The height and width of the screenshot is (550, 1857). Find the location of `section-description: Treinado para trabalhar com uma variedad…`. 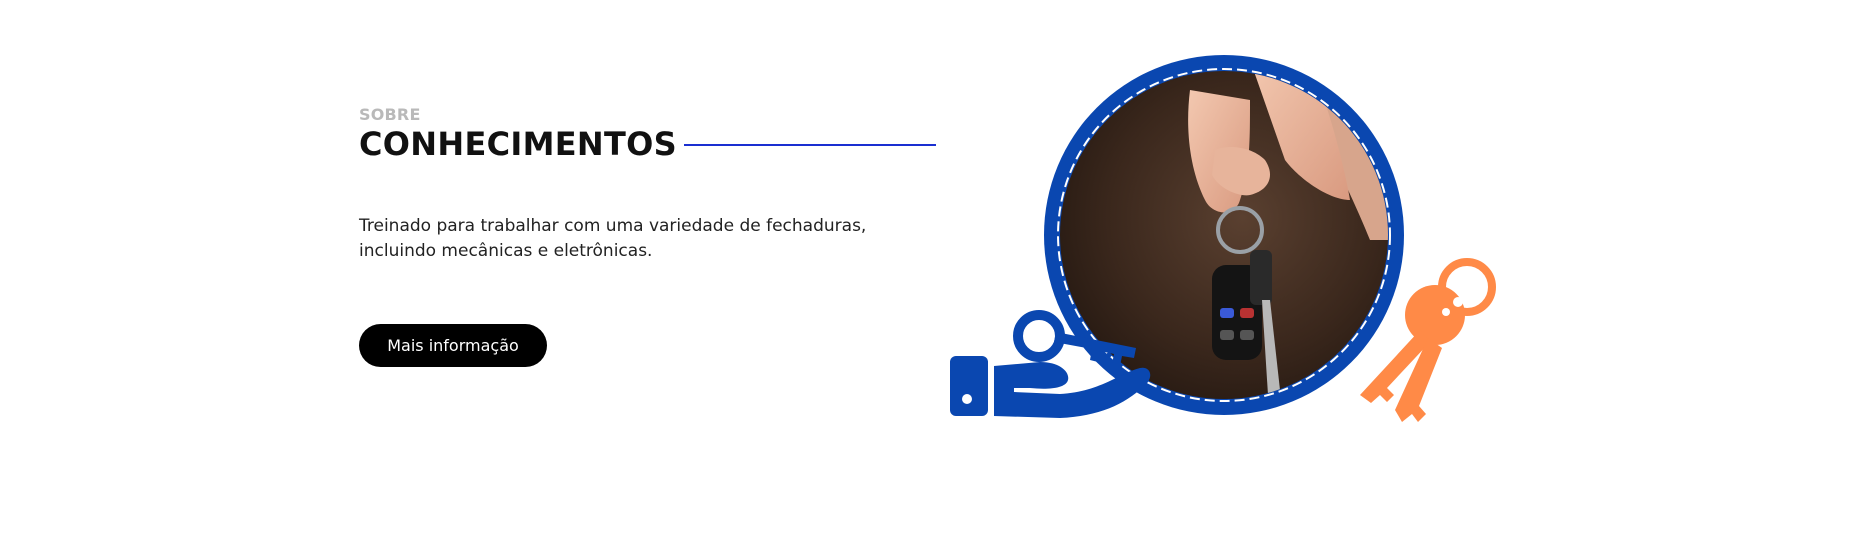

section-description: Treinado para trabalhar com uma variedad… is located at coordinates (613, 238).